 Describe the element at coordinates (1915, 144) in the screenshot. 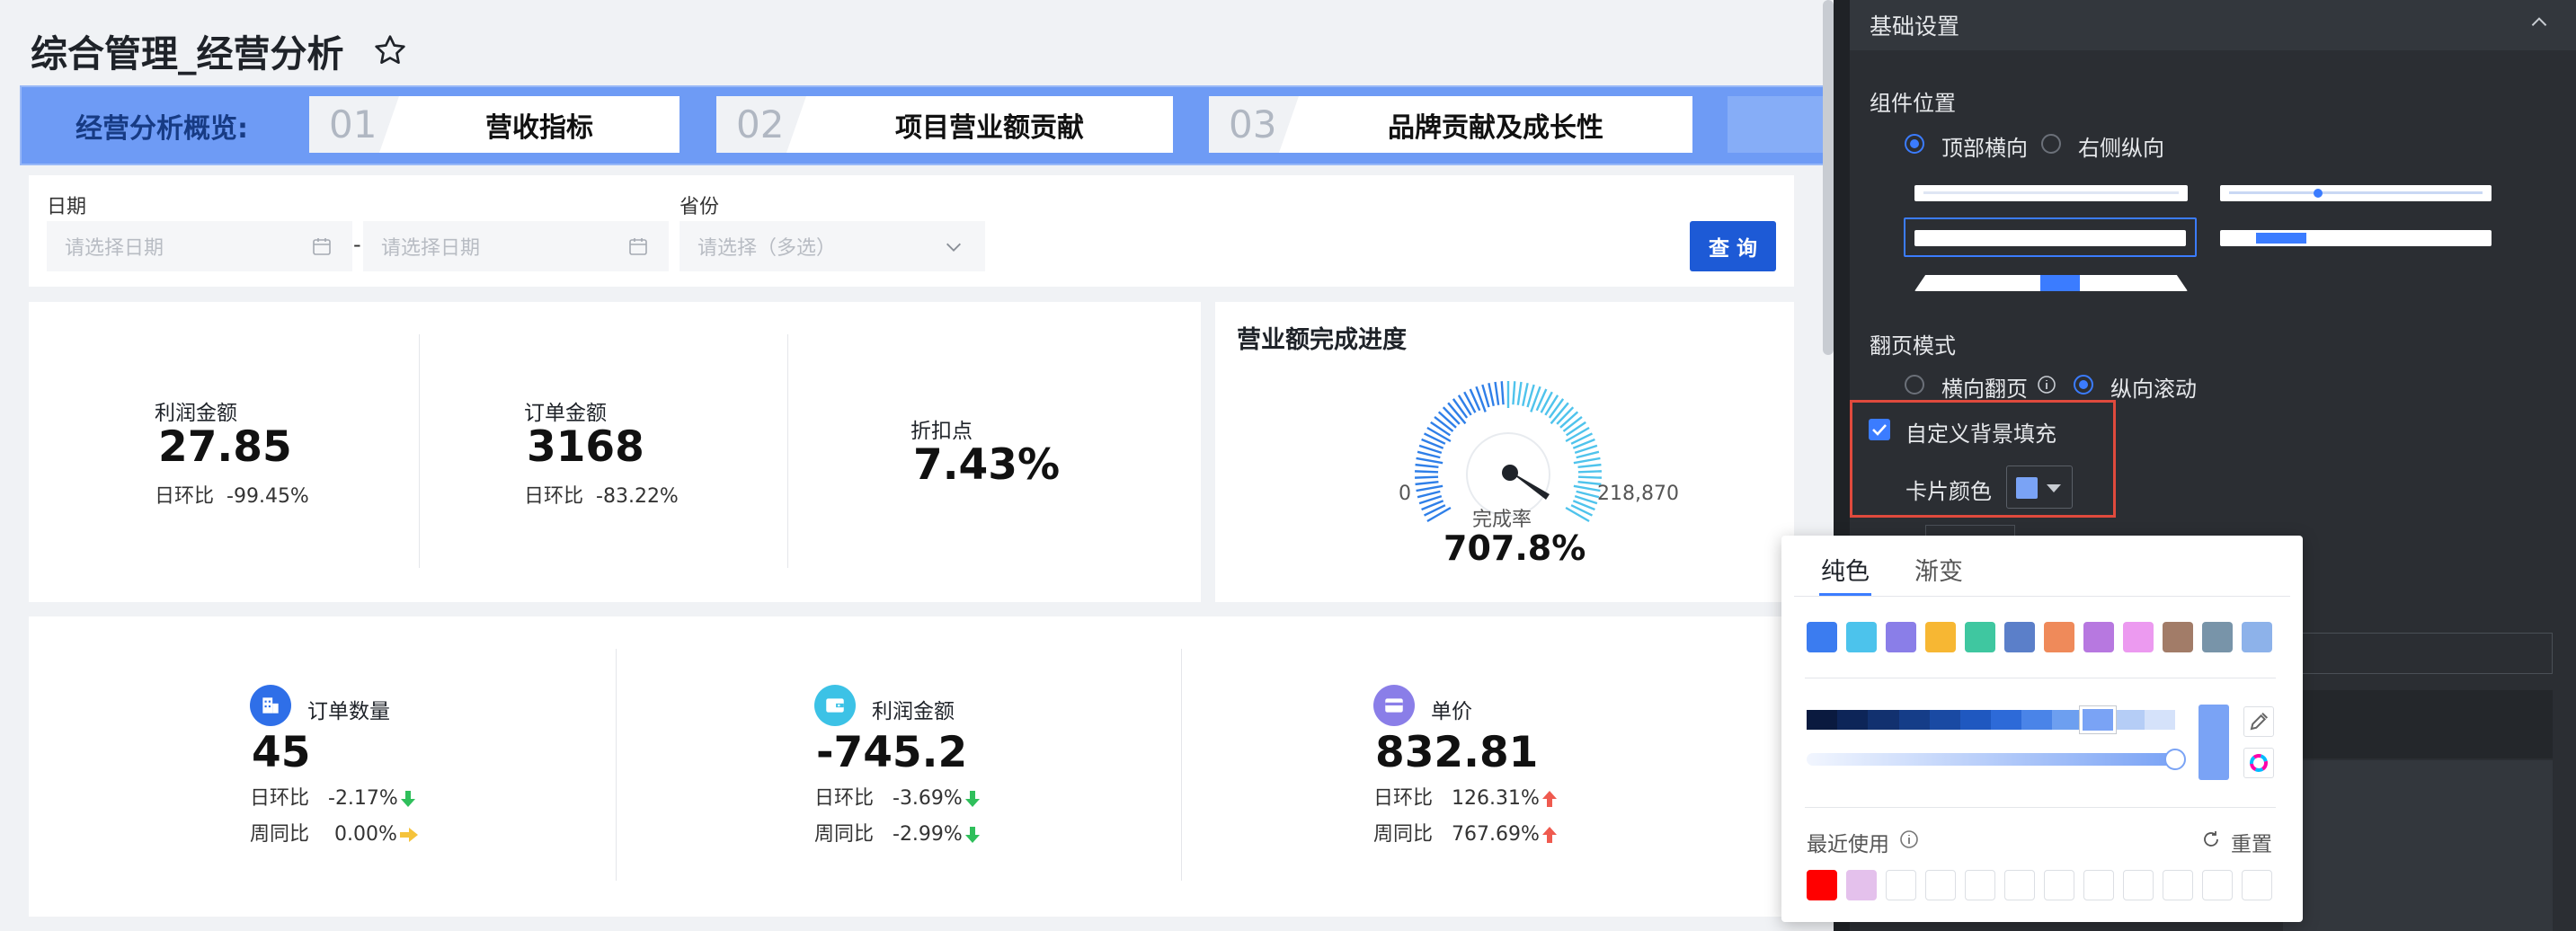

I see `radio-top-horizontal` at that location.